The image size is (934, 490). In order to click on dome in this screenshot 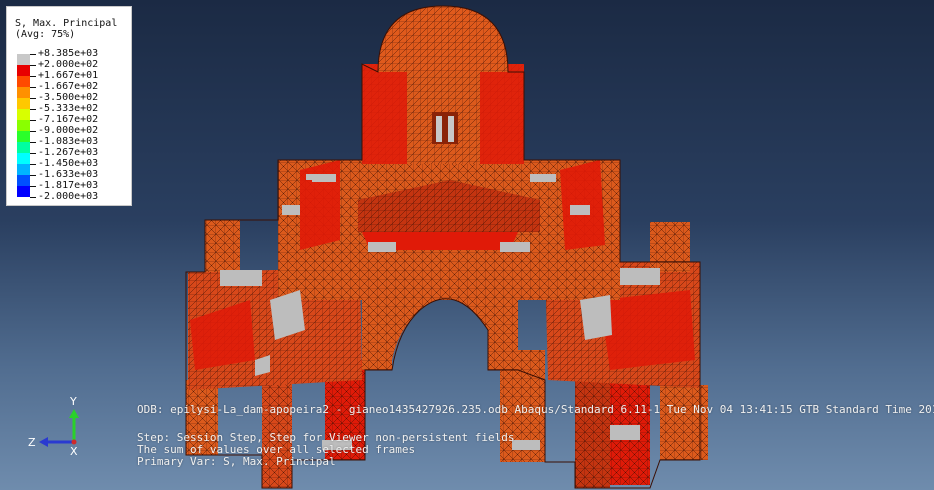, I will do `click(443, 39)`.